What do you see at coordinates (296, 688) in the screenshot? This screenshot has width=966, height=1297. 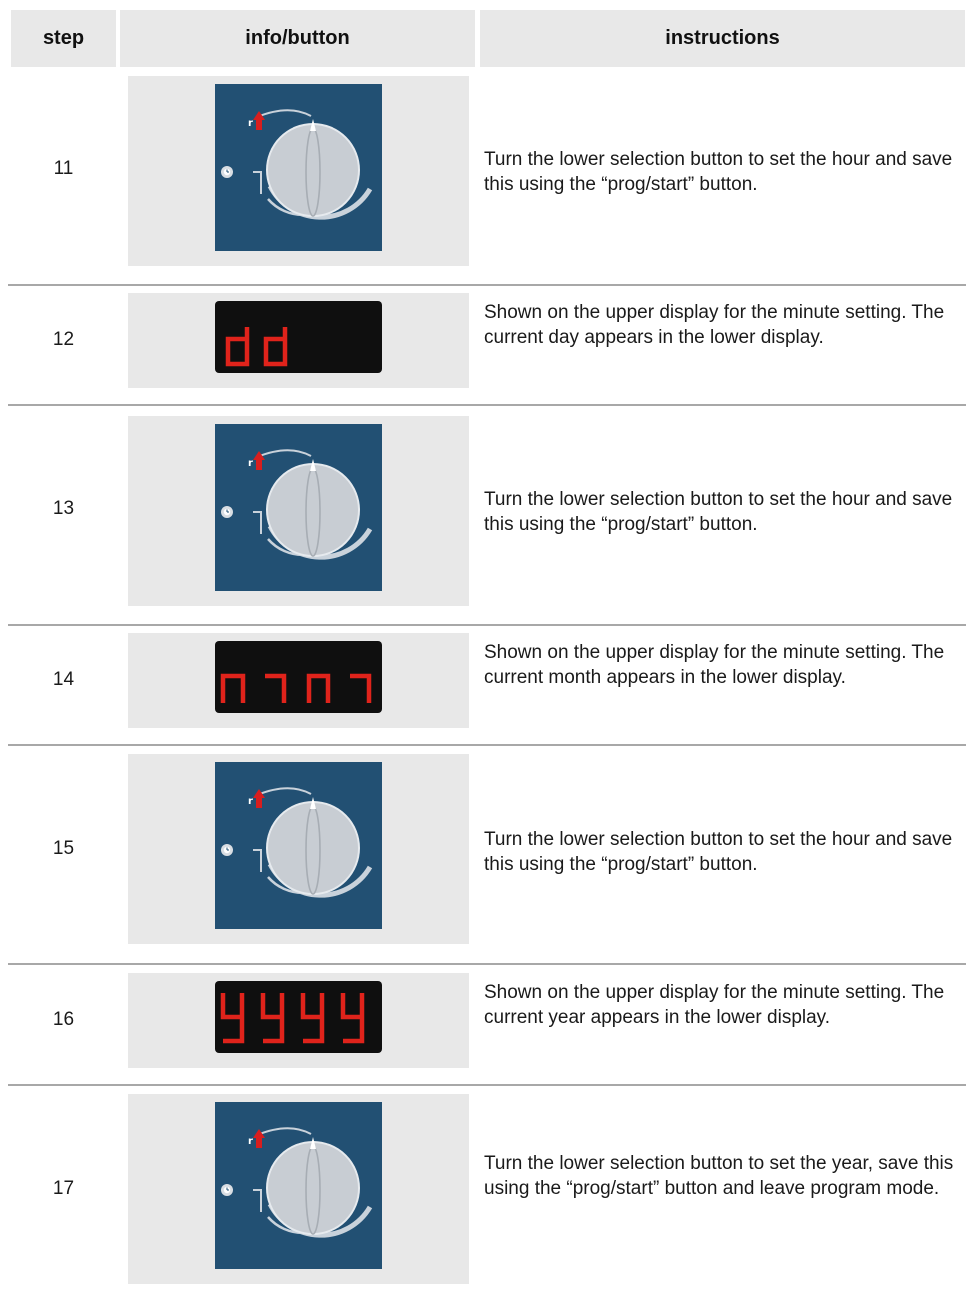 I see `display-mm-icon` at bounding box center [296, 688].